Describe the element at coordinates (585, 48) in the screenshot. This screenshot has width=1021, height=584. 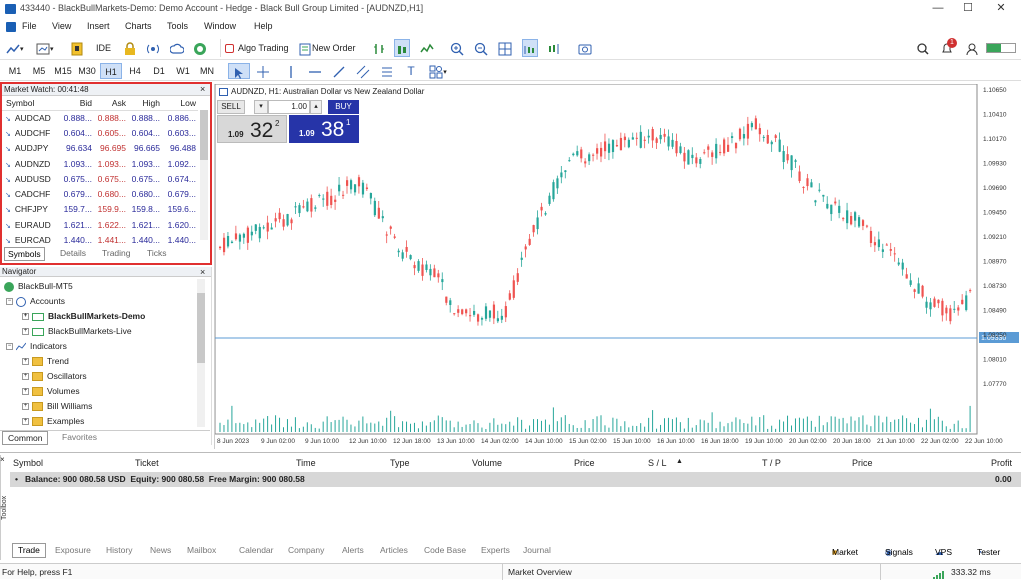
I see `screenshot-icon` at that location.